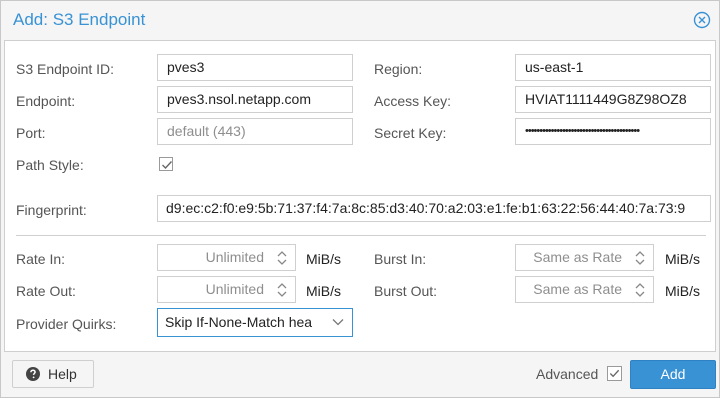  Describe the element at coordinates (33, 374) in the screenshot. I see `question-circle-icon` at that location.